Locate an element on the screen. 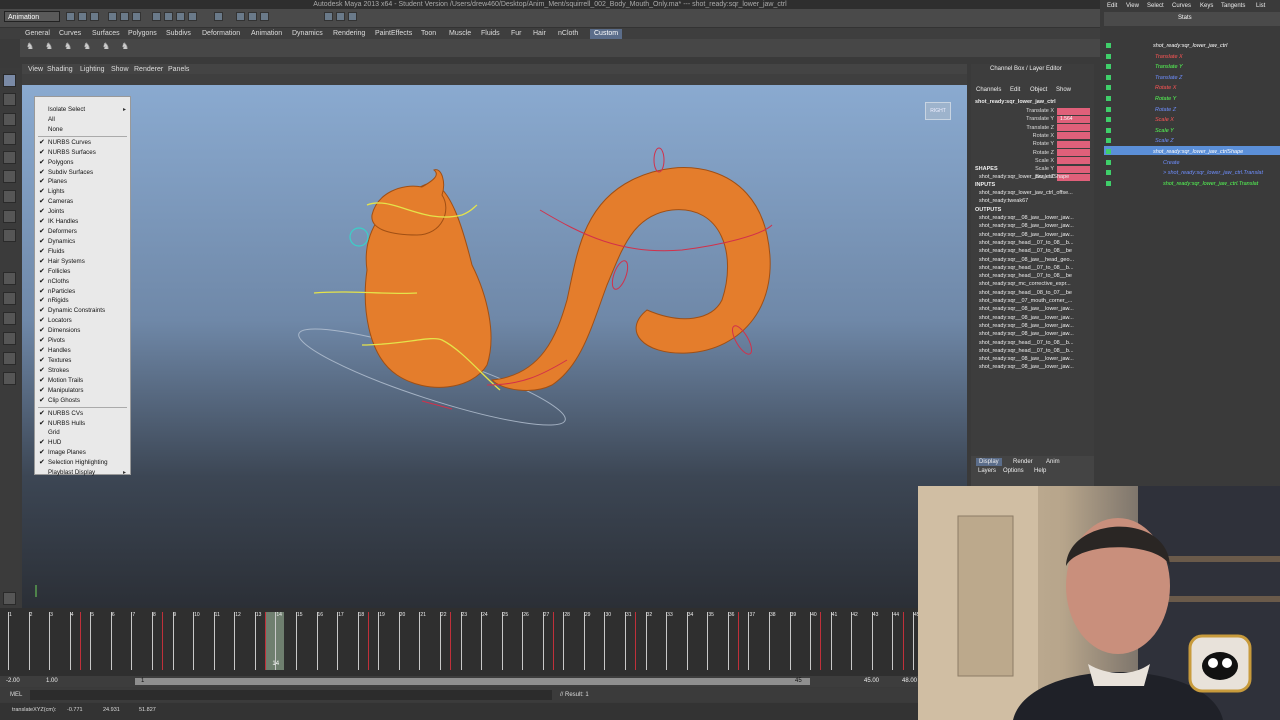  panel-menu-view: View is located at coordinates (35, 69).